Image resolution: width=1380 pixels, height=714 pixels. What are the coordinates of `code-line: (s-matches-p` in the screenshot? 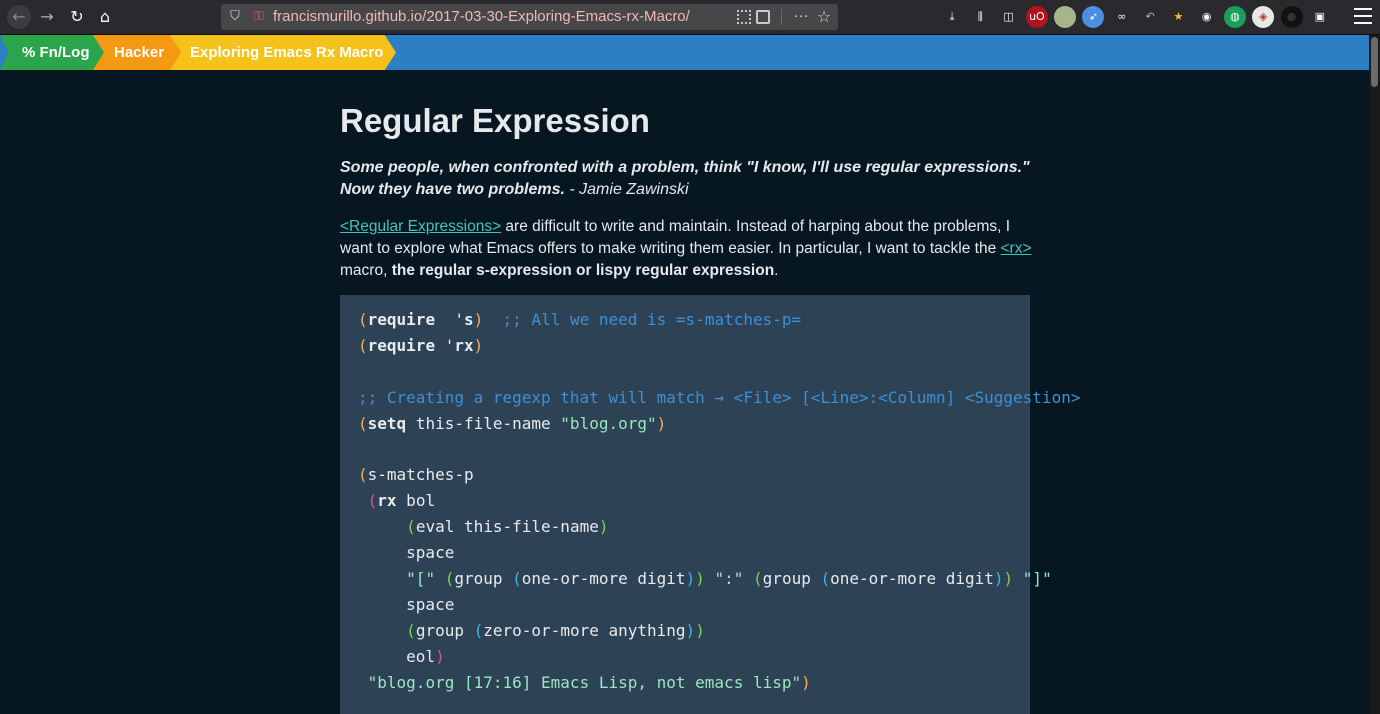 It's located at (416, 474).